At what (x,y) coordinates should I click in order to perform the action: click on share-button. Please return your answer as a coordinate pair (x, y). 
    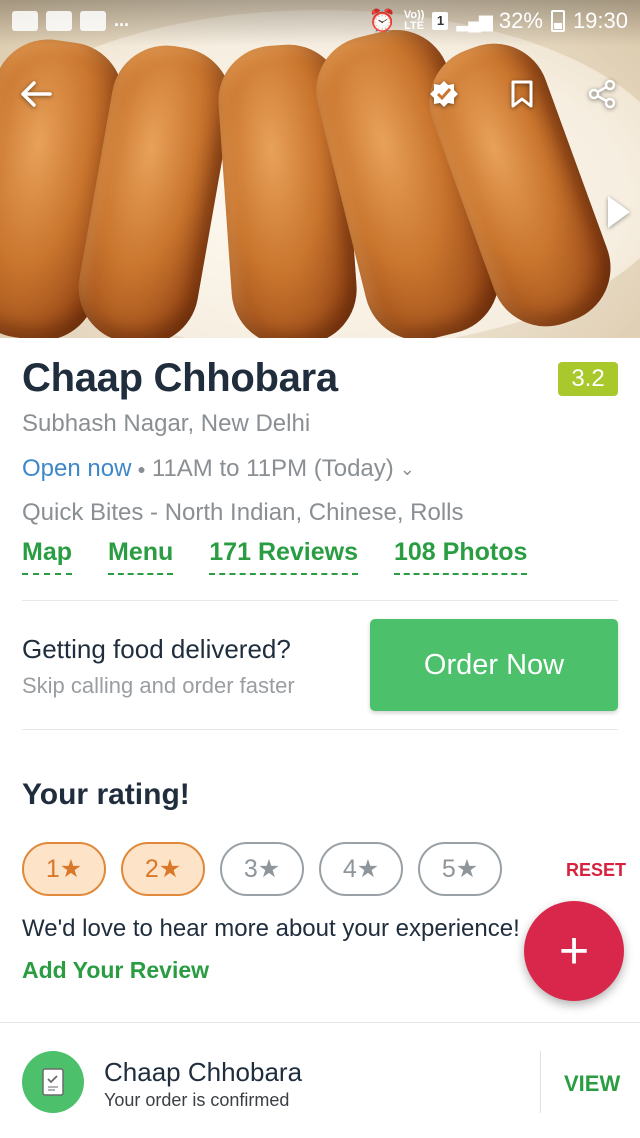
    Looking at the image, I should click on (602, 94).